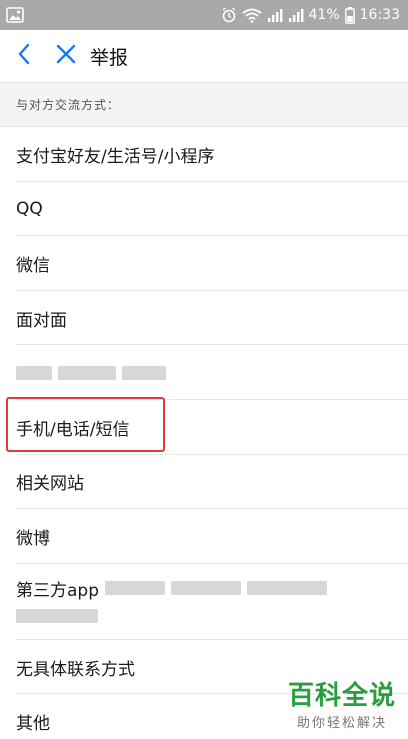 This screenshot has width=408, height=739. What do you see at coordinates (204, 105) in the screenshot?
I see `section-header: 与对方交流方式：` at bounding box center [204, 105].